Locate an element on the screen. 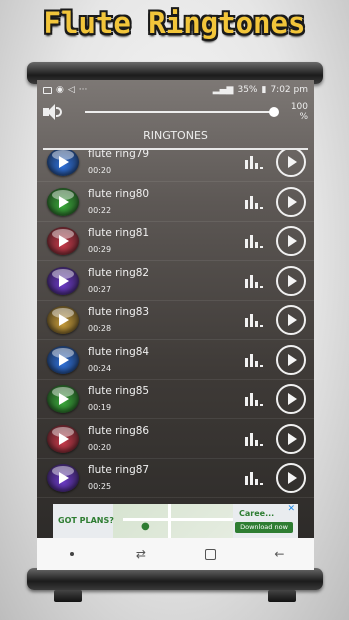  ad-map: ● is located at coordinates (173, 521).